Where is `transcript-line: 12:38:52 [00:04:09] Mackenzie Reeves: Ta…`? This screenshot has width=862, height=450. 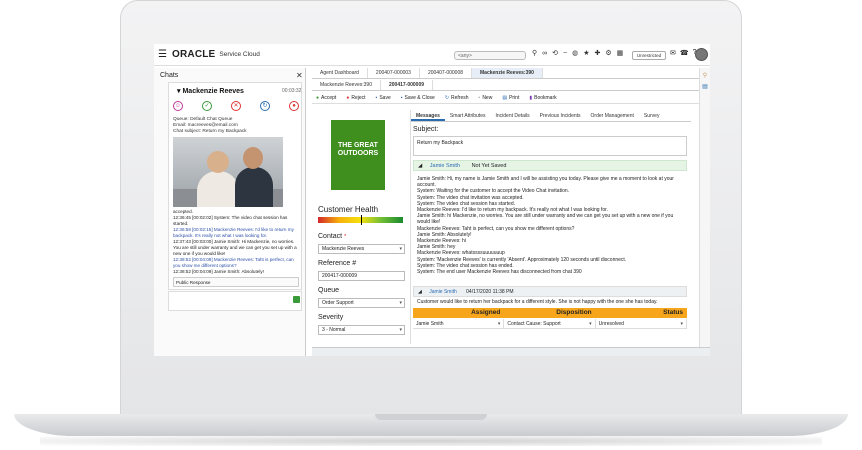 transcript-line: 12:38:52 [00:04:09] Mackenzie Reeves: Ta… is located at coordinates (233, 262).